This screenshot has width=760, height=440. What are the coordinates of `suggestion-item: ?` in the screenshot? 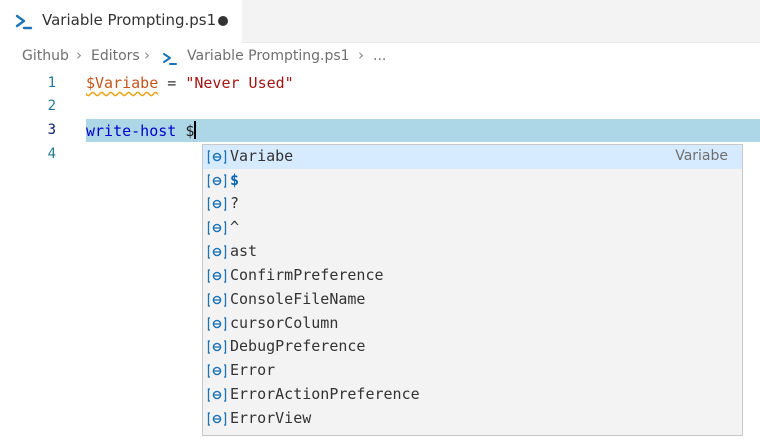 It's located at (472, 204).